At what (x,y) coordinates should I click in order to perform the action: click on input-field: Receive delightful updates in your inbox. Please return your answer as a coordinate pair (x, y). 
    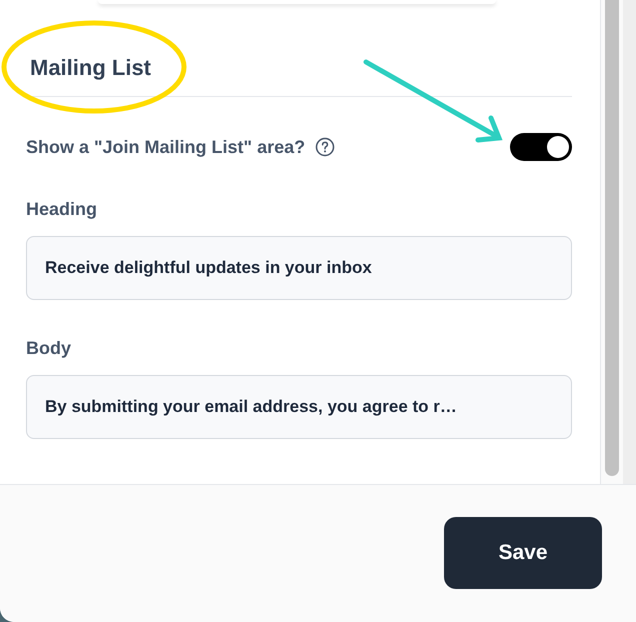
    Looking at the image, I should click on (299, 268).